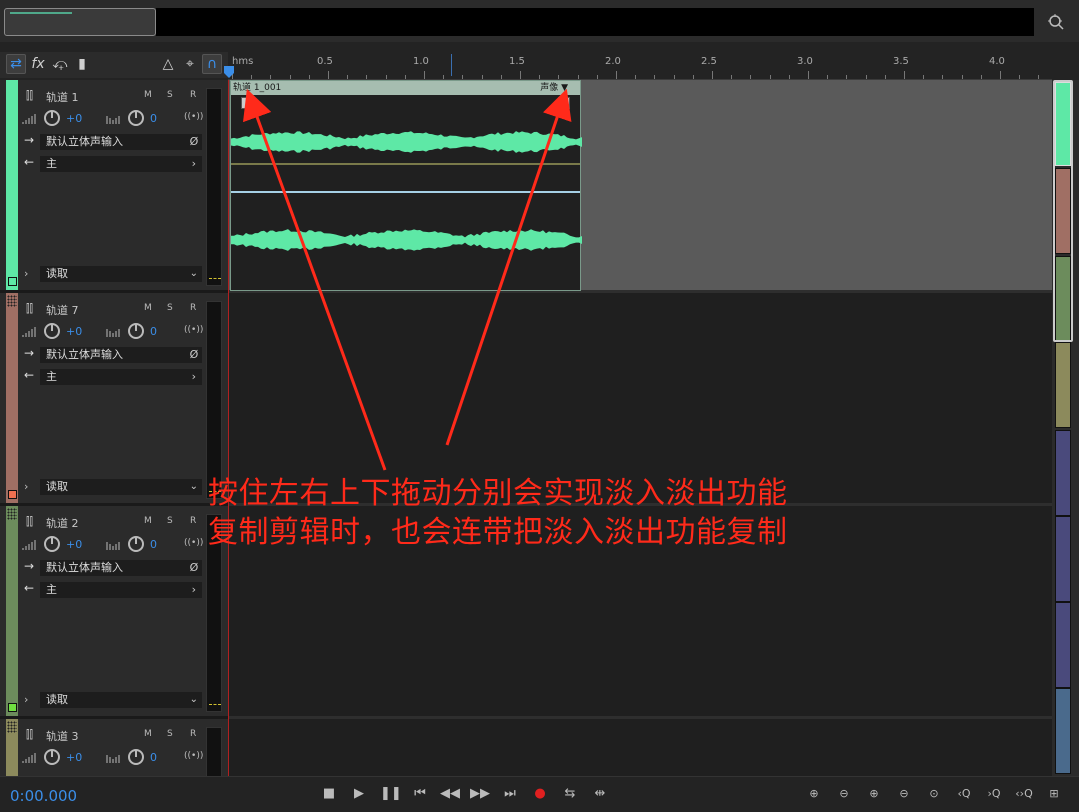  Describe the element at coordinates (595, 22) in the screenshot. I see `overview-strip` at that location.